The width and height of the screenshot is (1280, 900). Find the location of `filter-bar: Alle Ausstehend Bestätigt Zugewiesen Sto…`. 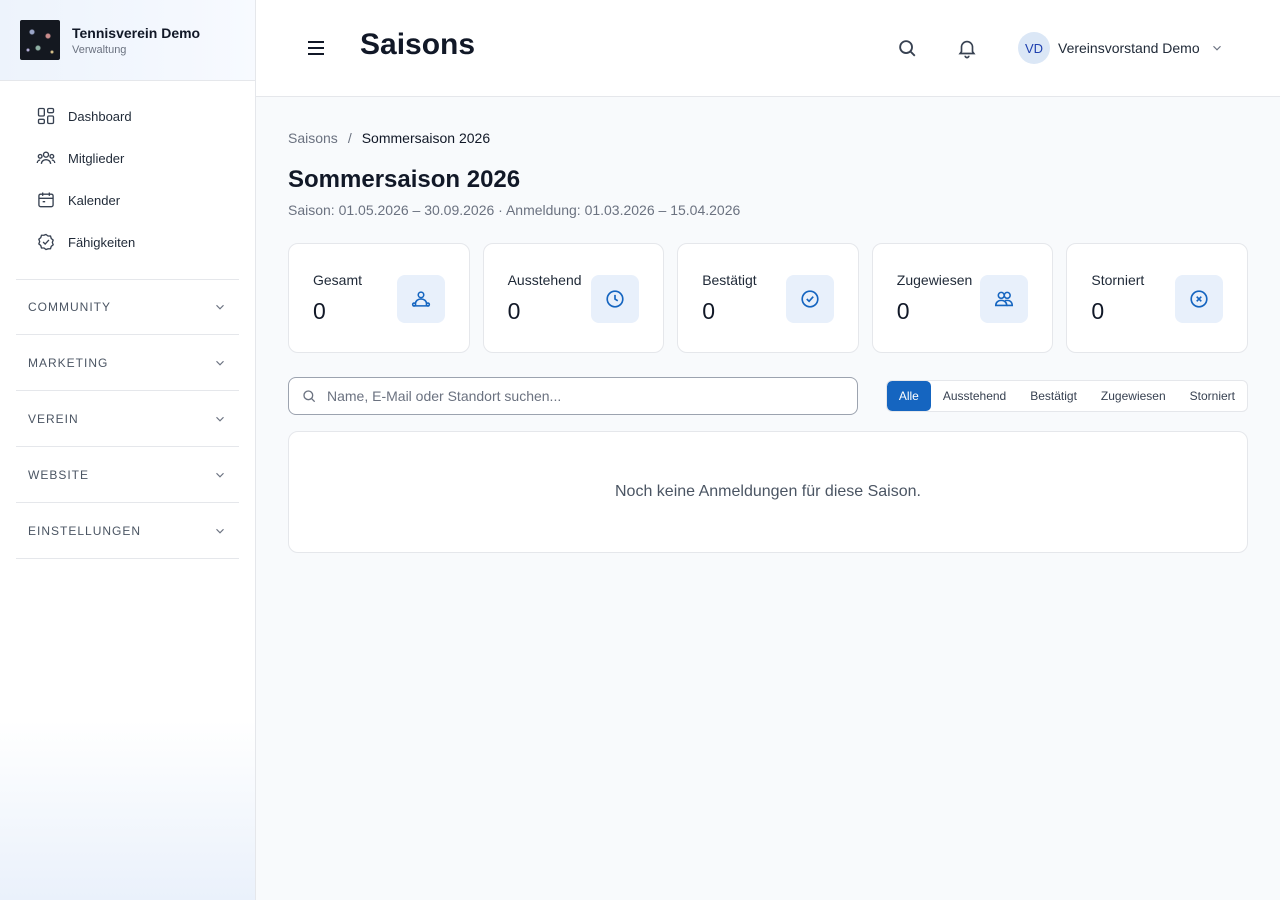

filter-bar: Alle Ausstehend Bestätigt Zugewiesen Sto… is located at coordinates (768, 396).